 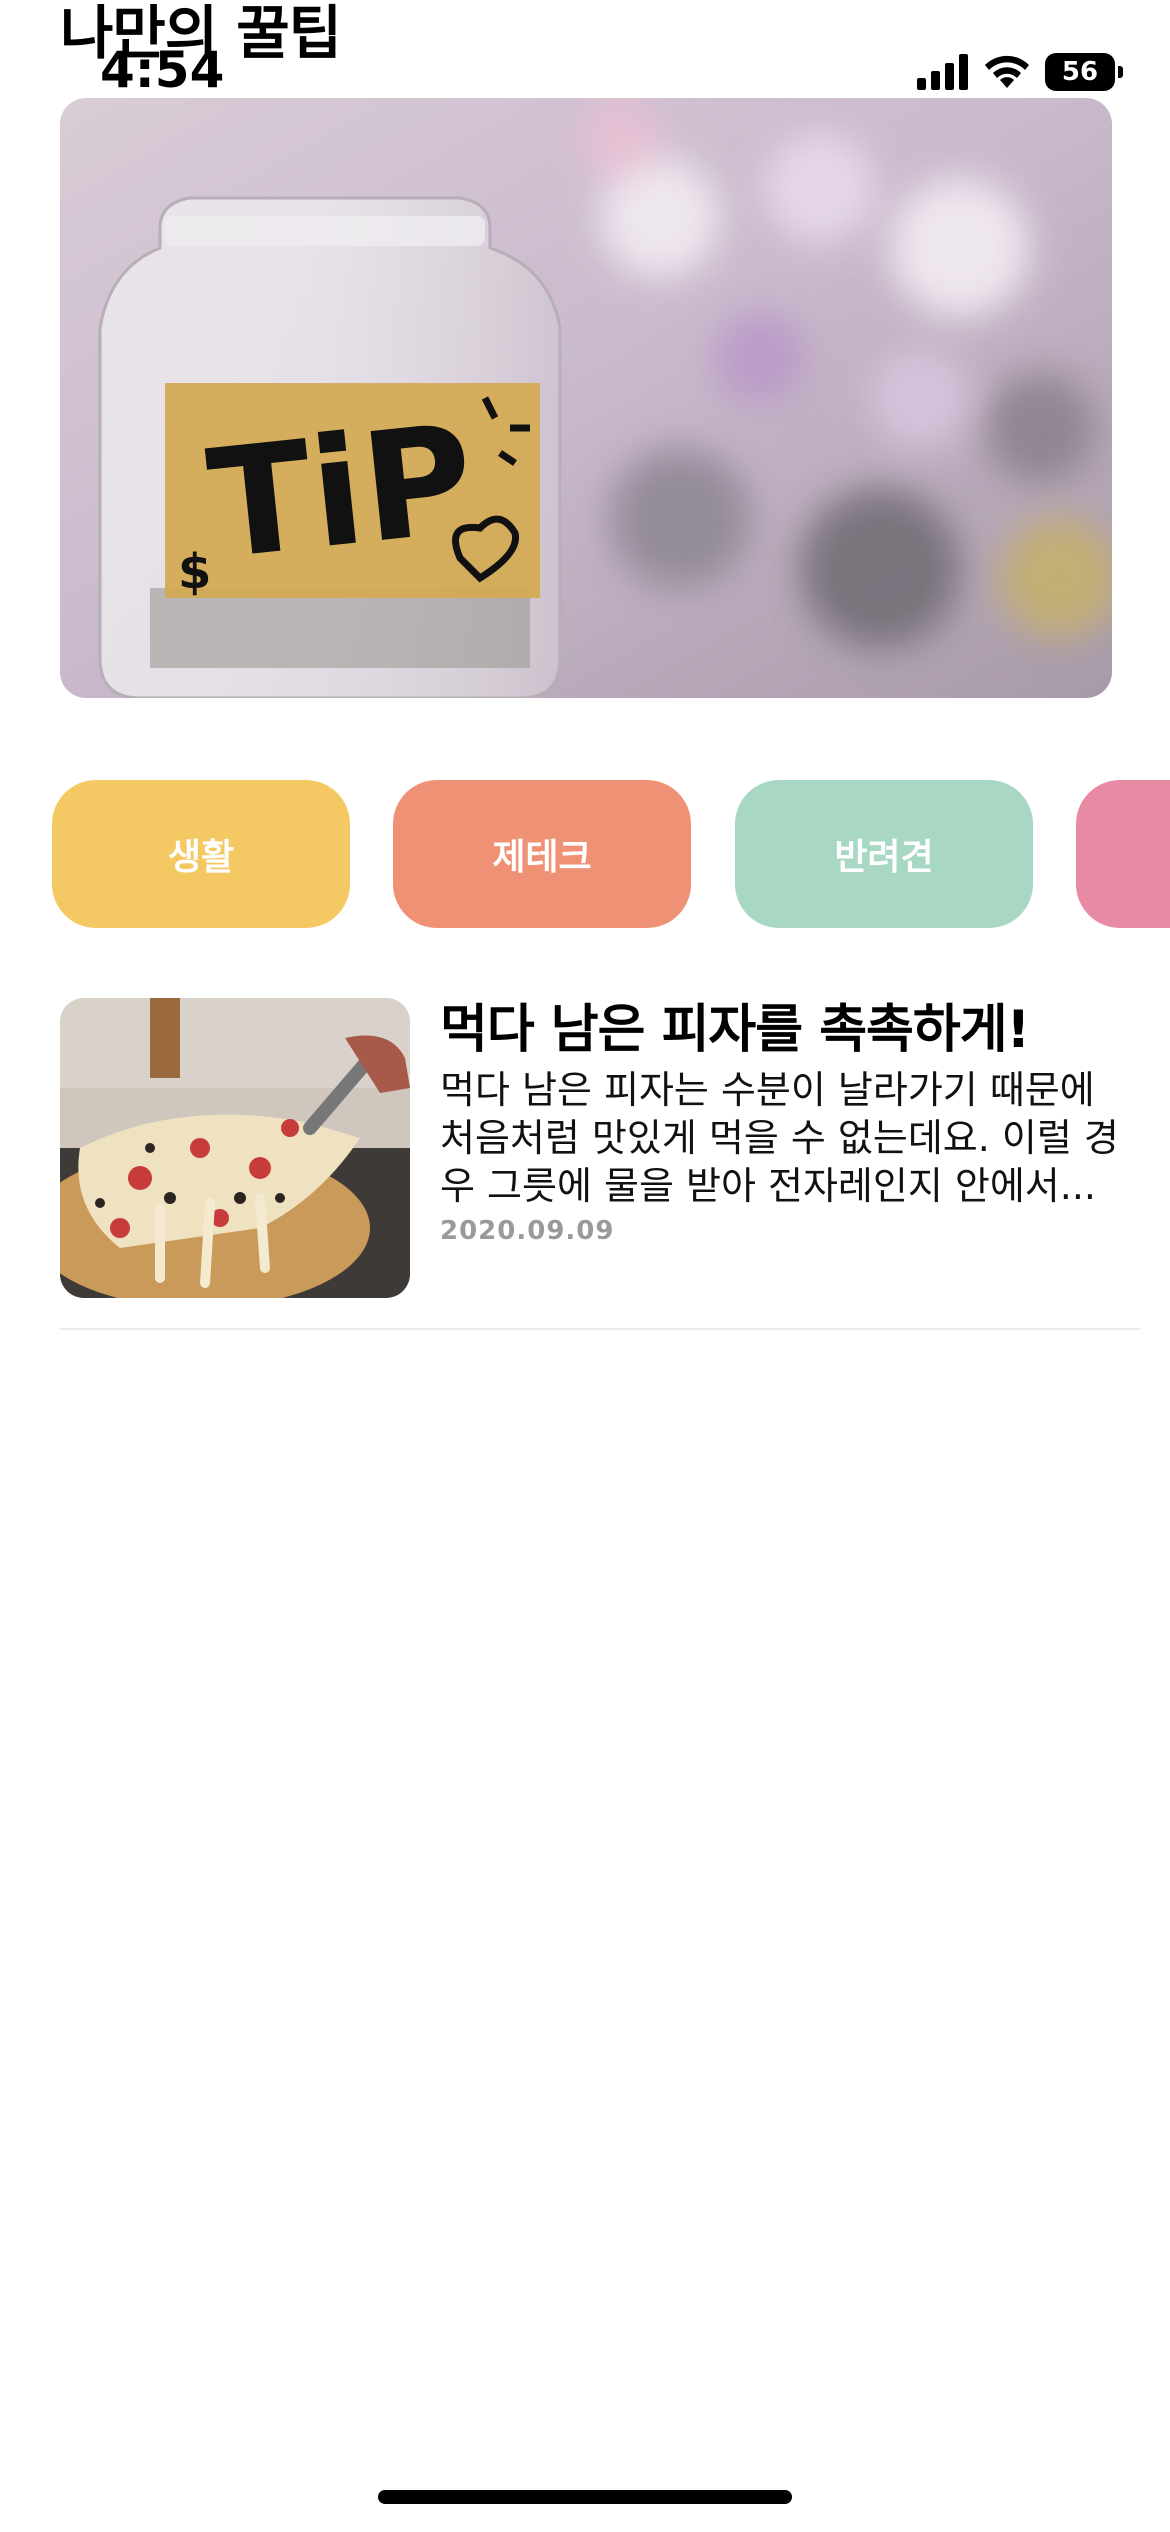 I want to click on article-title: 먹다 남은 피자를 촉촉하게!, so click(x=735, y=1030).